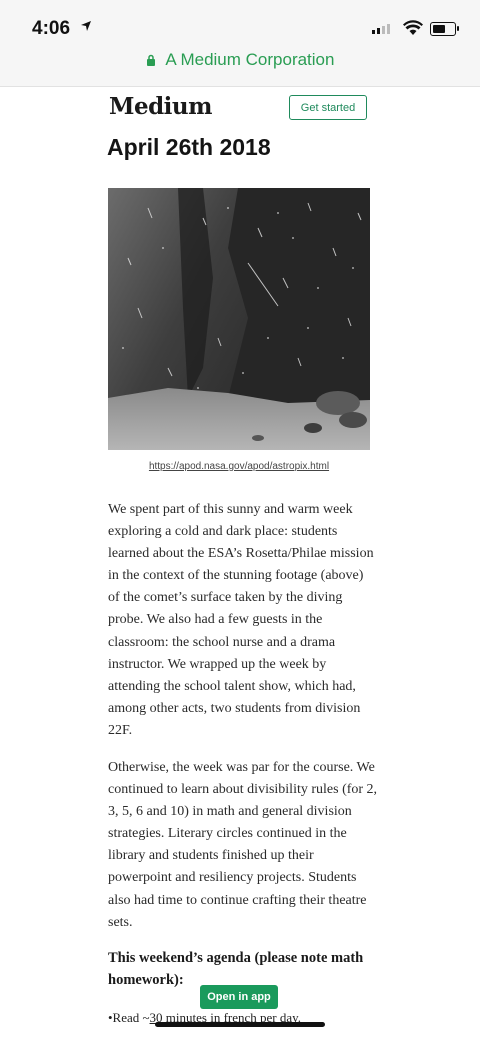 The image size is (480, 1038). What do you see at coordinates (150, 60) in the screenshot?
I see `lock-icon` at bounding box center [150, 60].